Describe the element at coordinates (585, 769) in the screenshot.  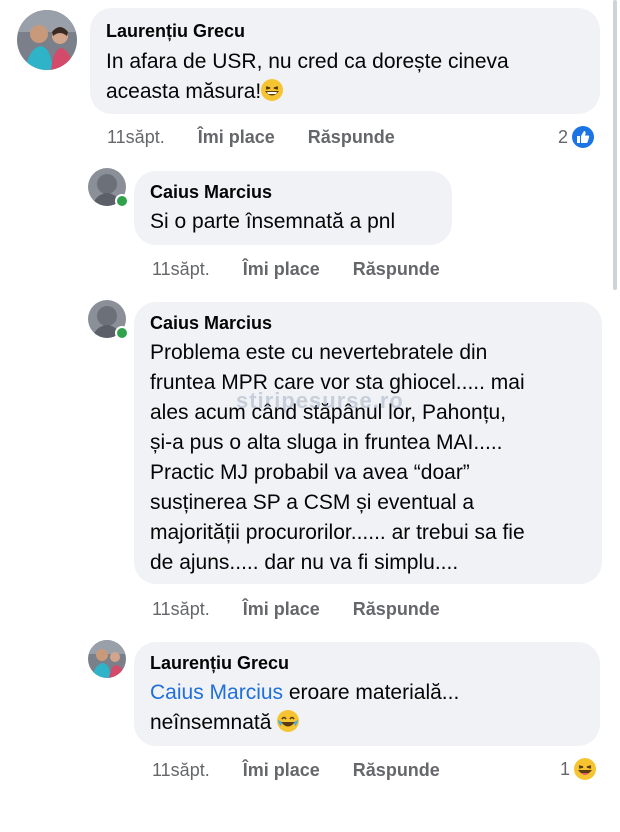
I see `haha-icon` at that location.